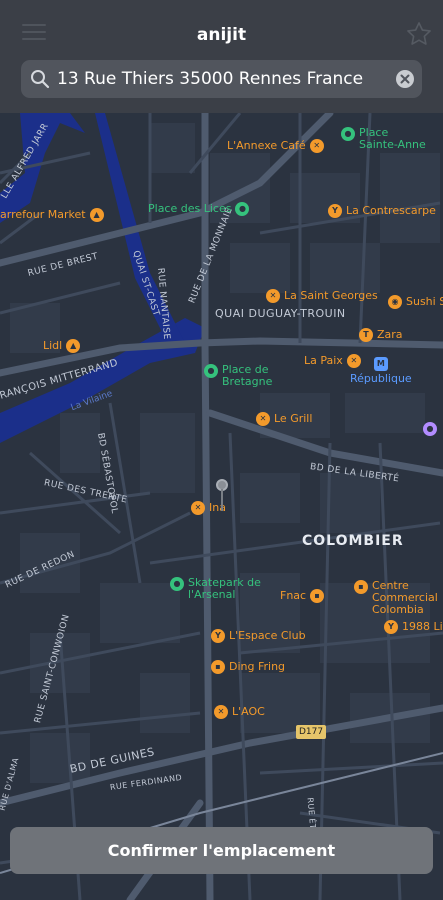  I want to click on location-pin-stem, so click(222, 500).